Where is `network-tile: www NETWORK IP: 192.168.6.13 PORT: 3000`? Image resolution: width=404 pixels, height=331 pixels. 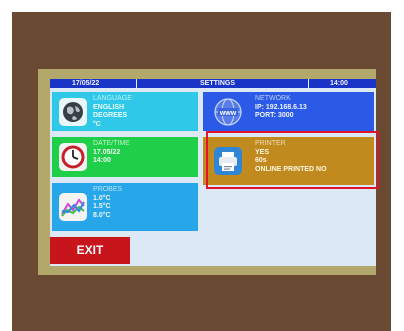
network-tile: www NETWORK IP: 192.168.6.13 PORT: 3000 is located at coordinates (288, 111).